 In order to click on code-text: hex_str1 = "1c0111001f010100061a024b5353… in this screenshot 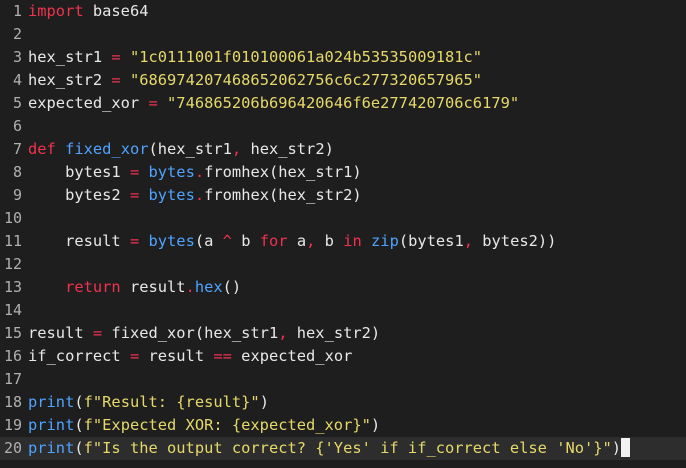, I will do `click(255, 57)`.